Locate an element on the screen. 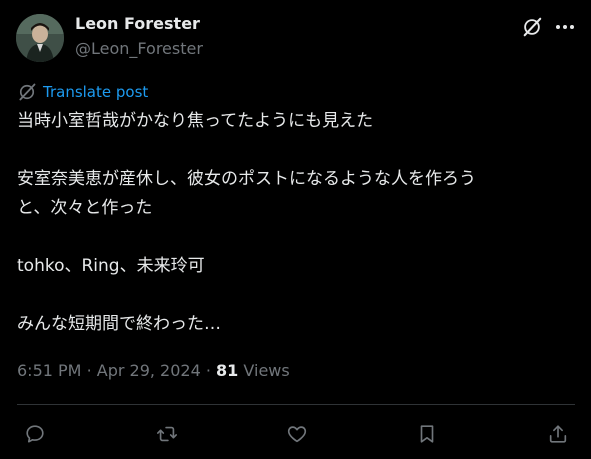 The height and width of the screenshot is (459, 591). post-meta: 6:51 PM · Apr 29, 2024 · 81 Views is located at coordinates (153, 370).